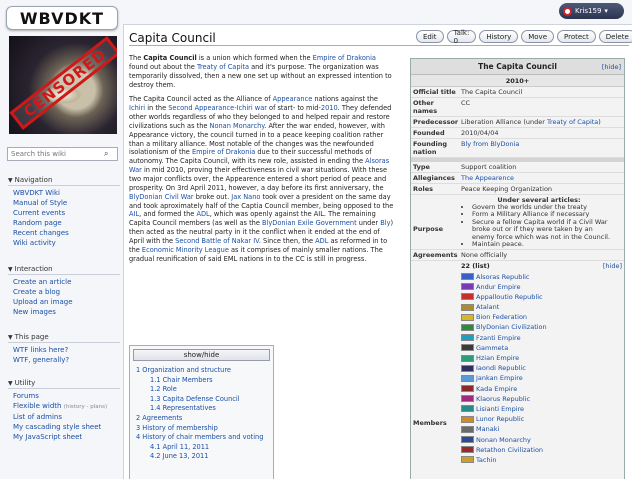 This screenshot has width=632, height=479. Describe the element at coordinates (134, 214) in the screenshot. I see `article-link: AIL` at that location.